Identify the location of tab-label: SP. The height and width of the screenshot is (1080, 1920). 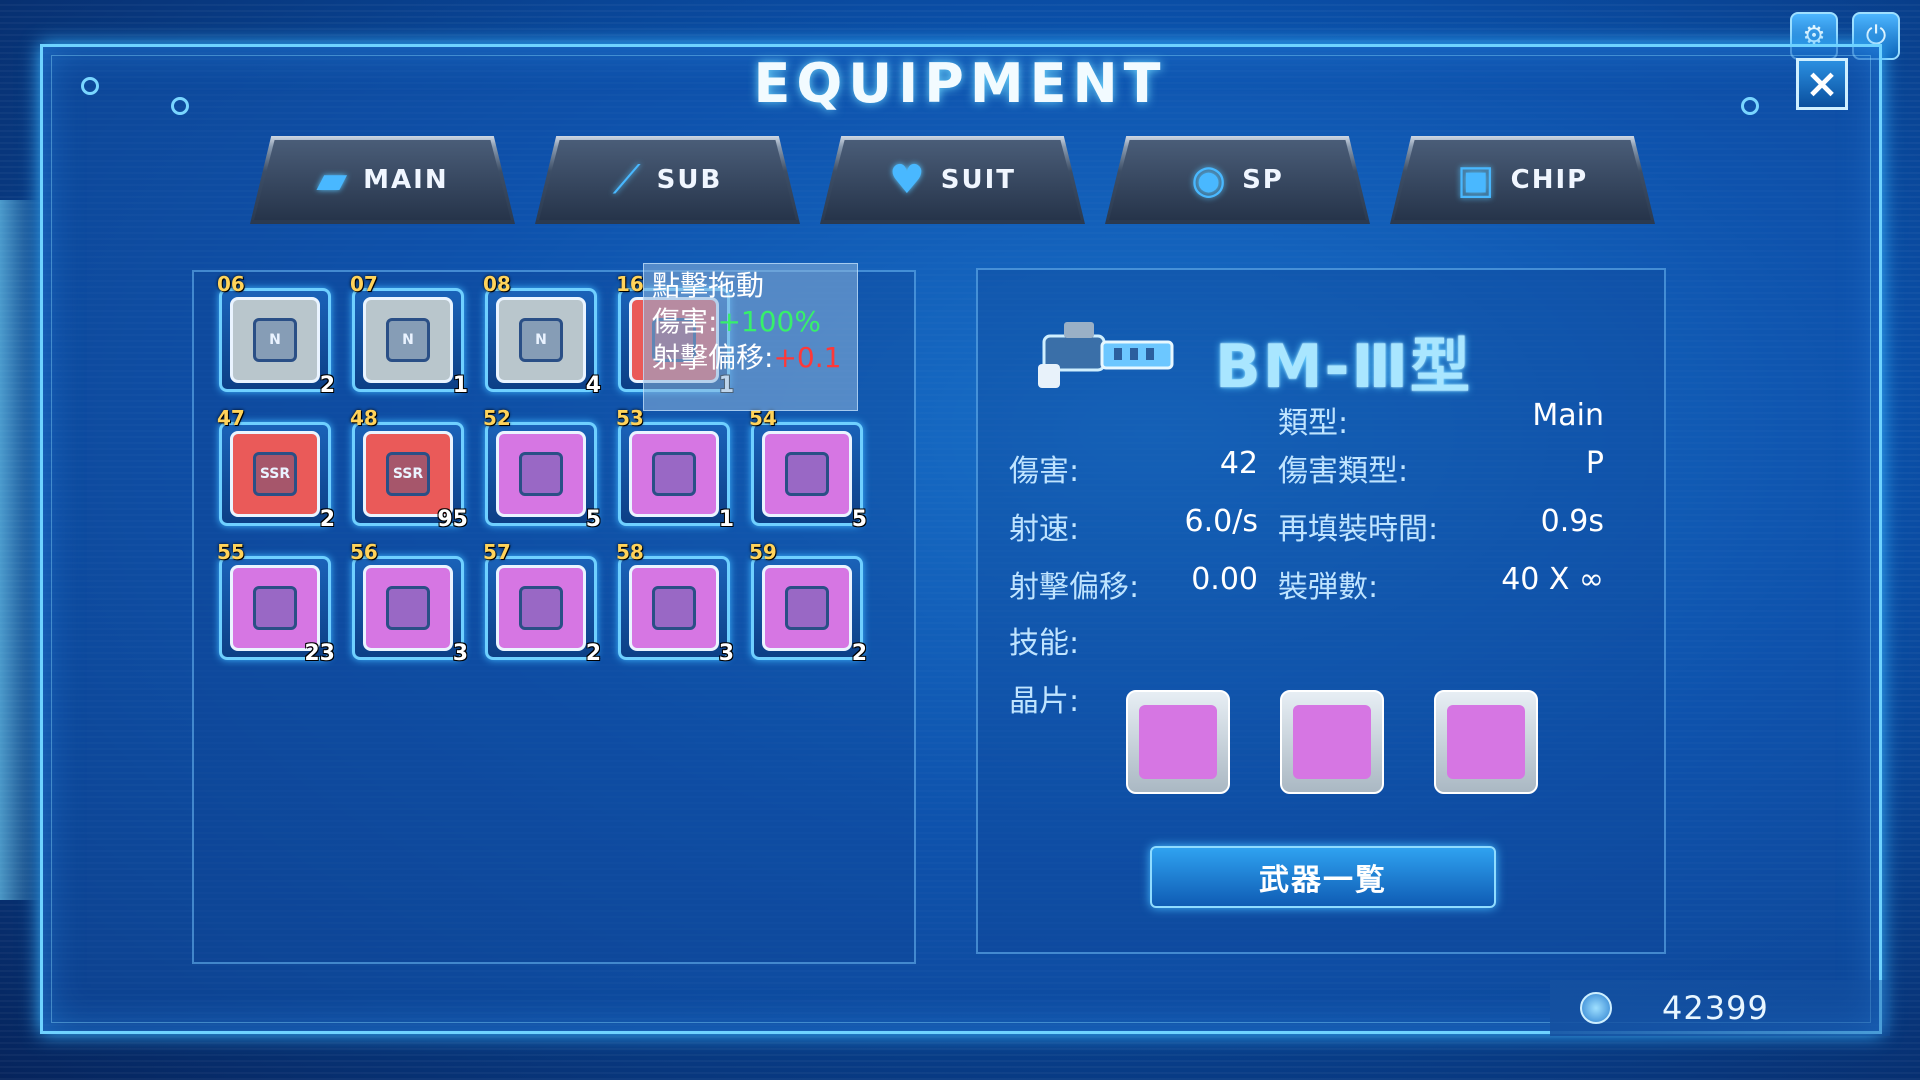
(1263, 180).